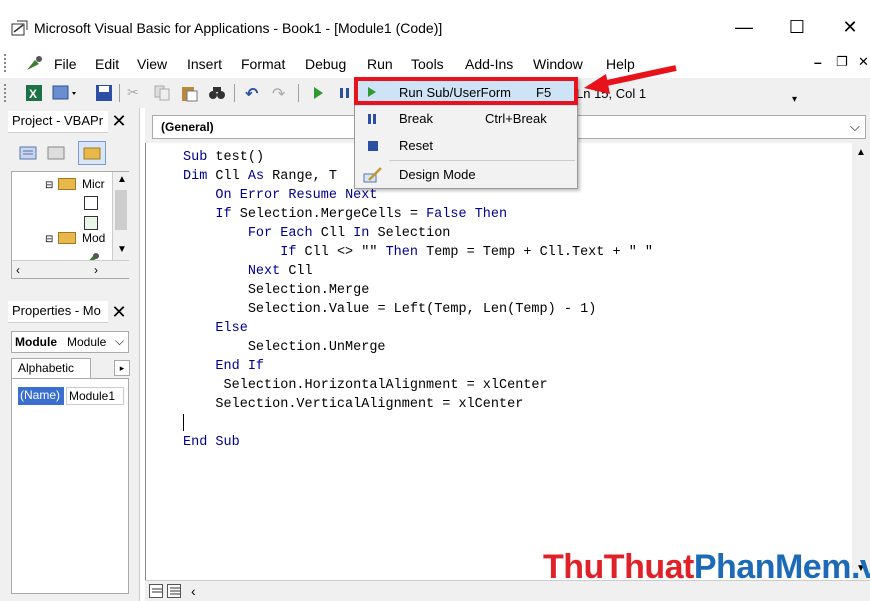 This screenshot has height=601, width=870. I want to click on design-mode-icon, so click(373, 176).